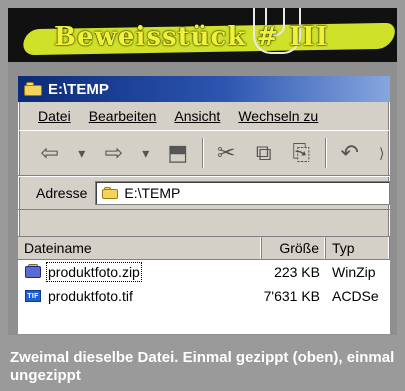 The image size is (405, 391). Describe the element at coordinates (354, 272) in the screenshot. I see `file-type: WinZip` at that location.